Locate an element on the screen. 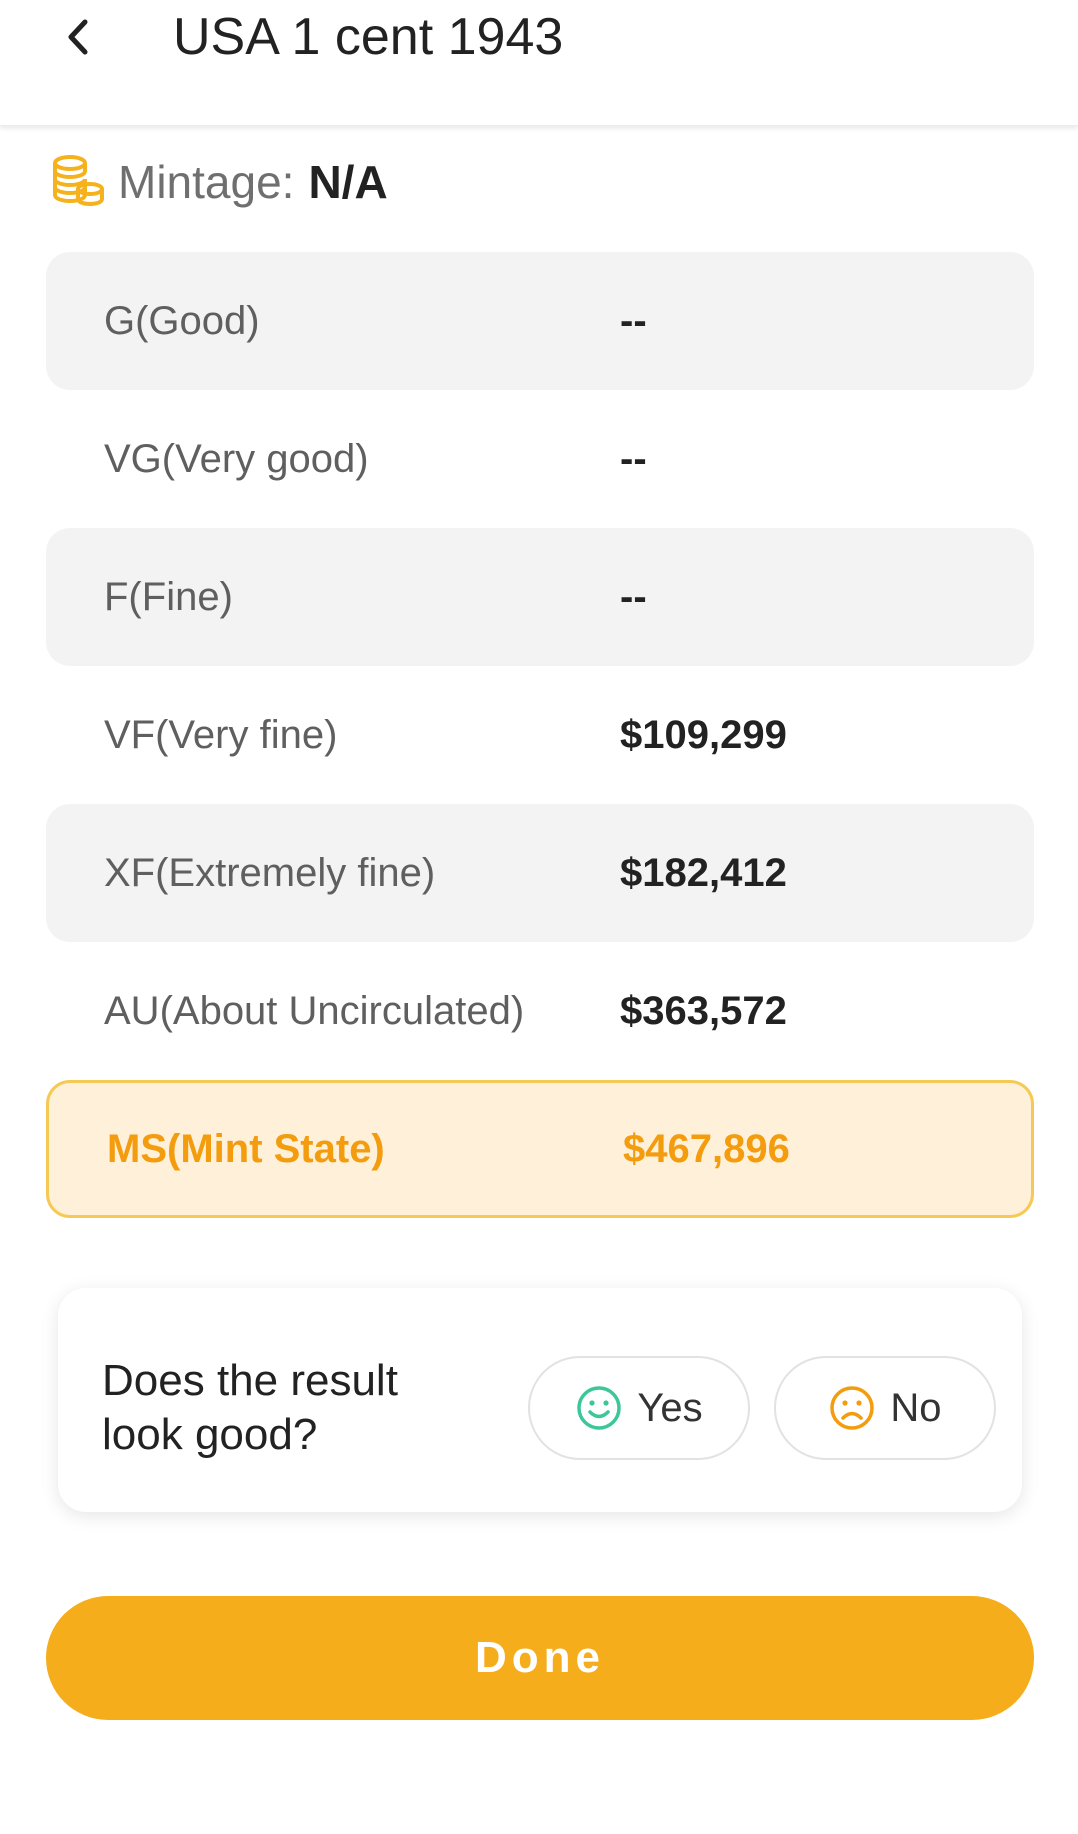 The width and height of the screenshot is (1078, 1834). grade-row-good: G(Good) -- is located at coordinates (540, 321).